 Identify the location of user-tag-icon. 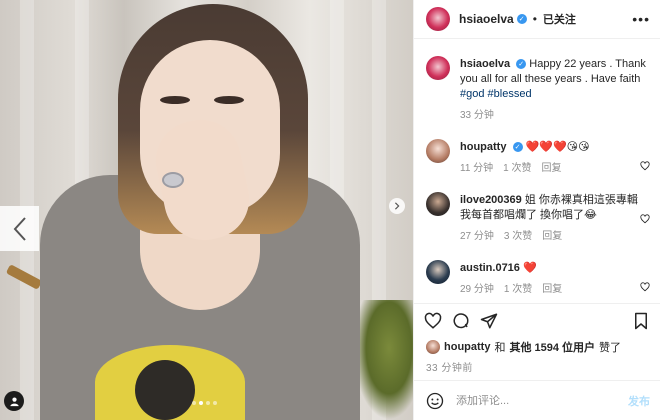
(14, 401).